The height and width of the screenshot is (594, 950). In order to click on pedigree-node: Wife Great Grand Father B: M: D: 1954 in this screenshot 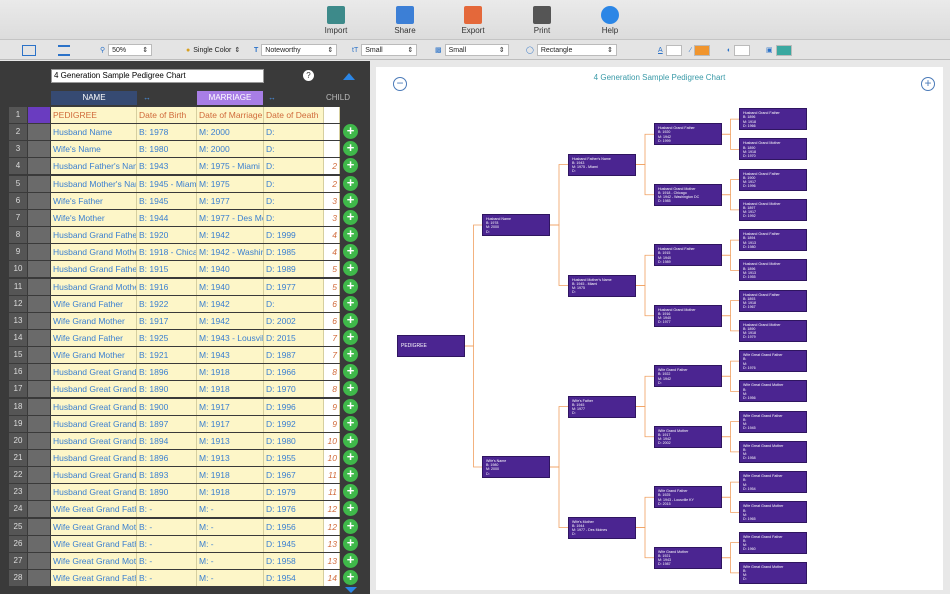, I will do `click(773, 482)`.